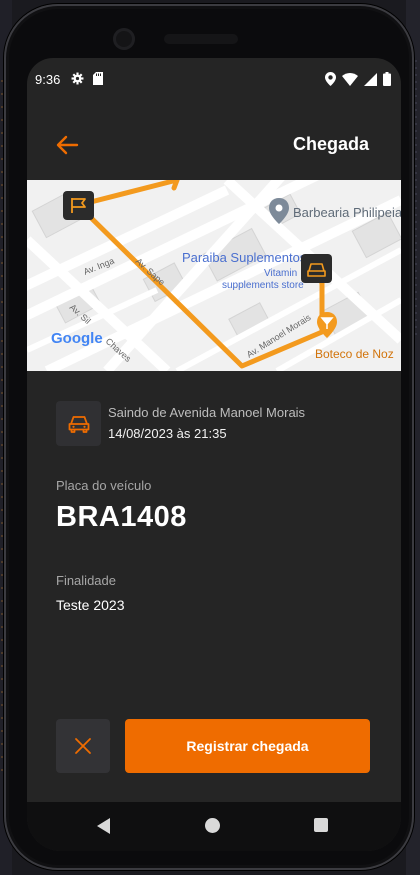 This screenshot has width=420, height=875. I want to click on map-label-paraiba: Paraiba Suplementos, so click(244, 257).